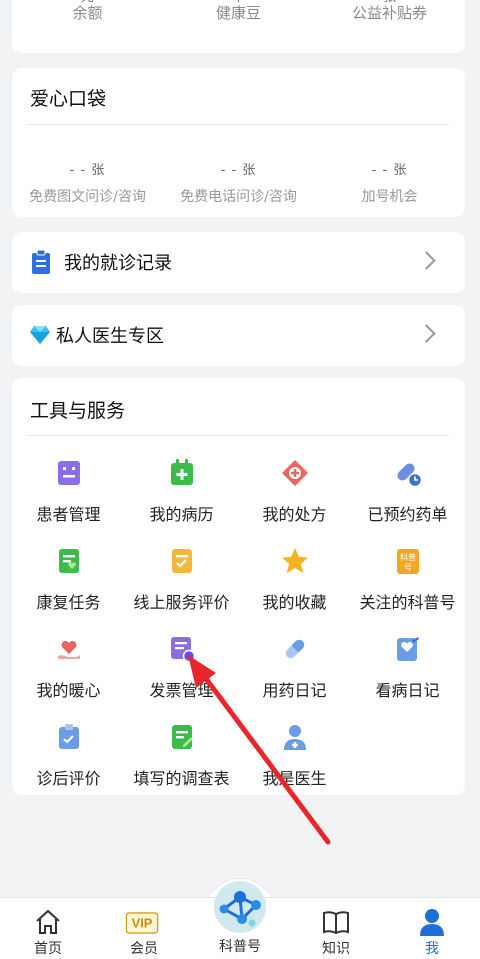  I want to click on subsidy-voucher-label: 公益补贴券, so click(389, 13).